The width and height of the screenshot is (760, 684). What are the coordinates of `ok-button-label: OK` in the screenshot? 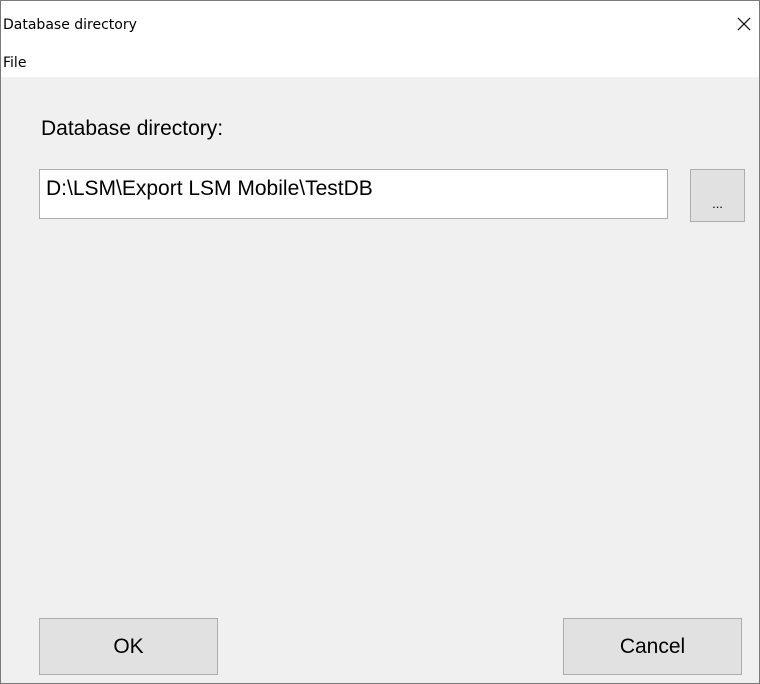 It's located at (128, 646).